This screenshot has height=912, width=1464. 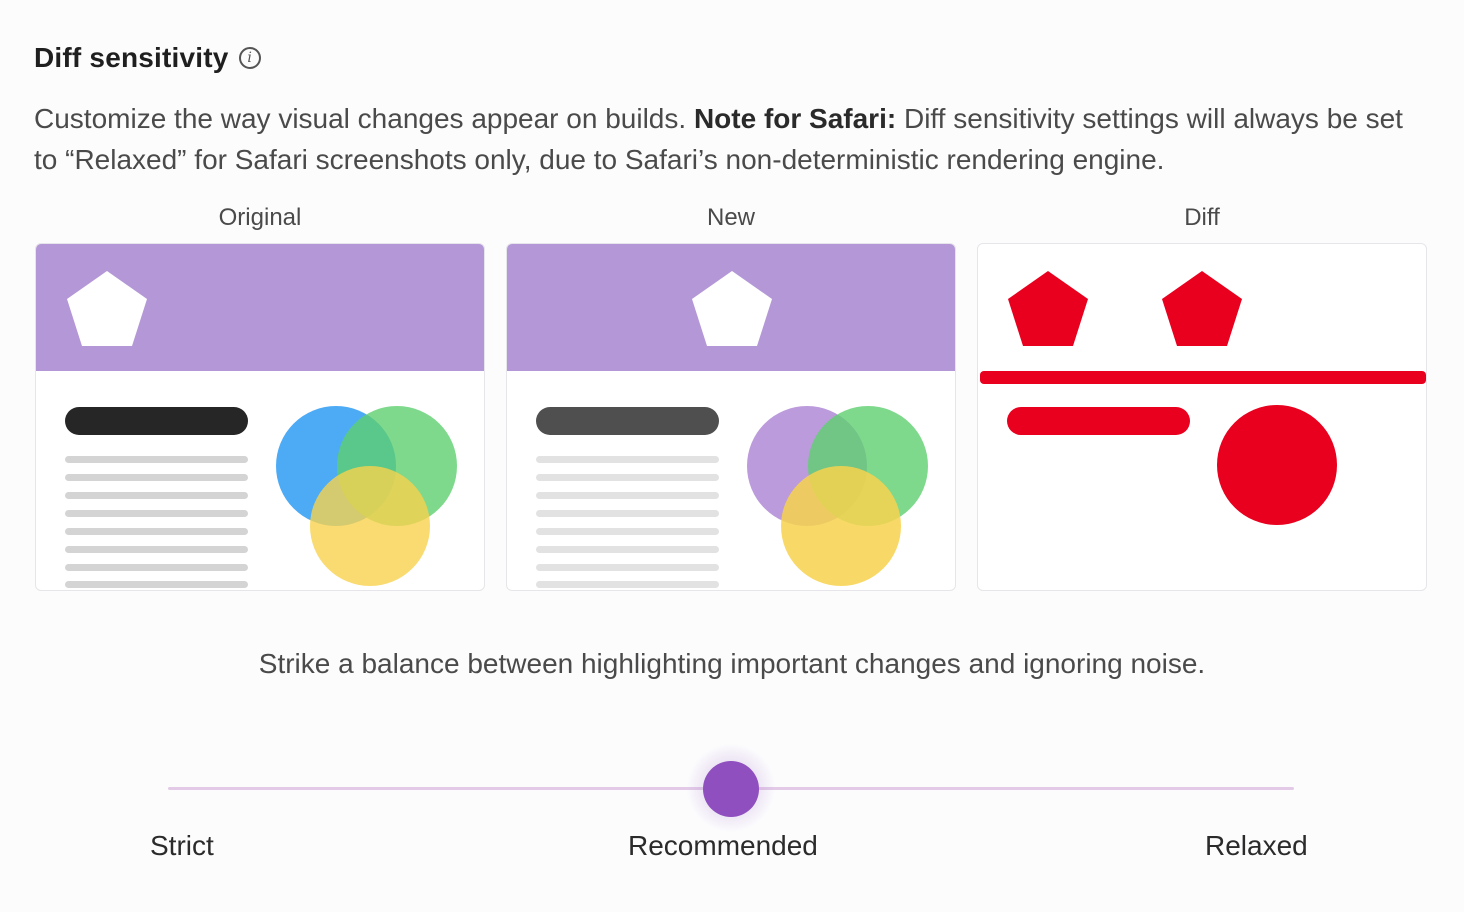 I want to click on slider-stop-recommended: Recommended, so click(x=723, y=846).